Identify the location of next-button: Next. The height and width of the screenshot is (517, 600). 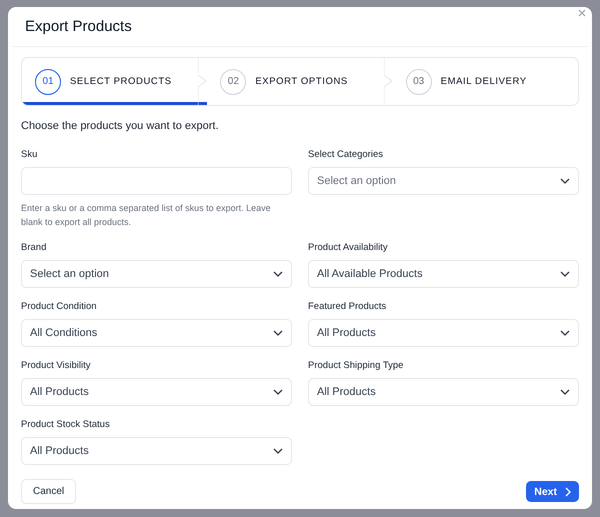
(552, 491).